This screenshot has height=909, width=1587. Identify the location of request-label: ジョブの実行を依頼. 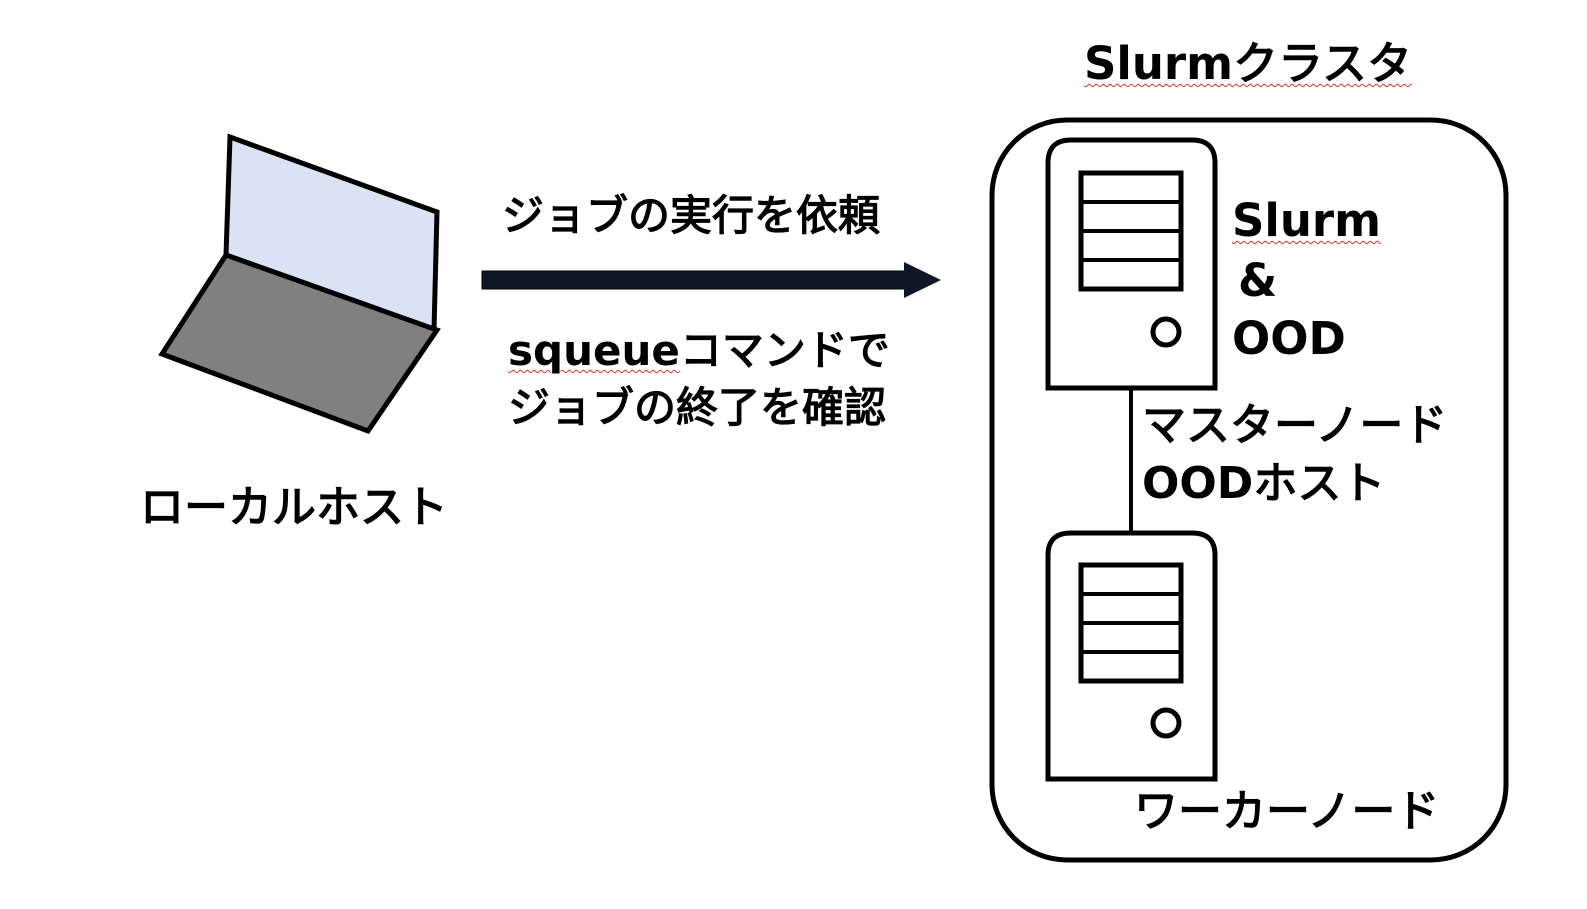
(691, 215).